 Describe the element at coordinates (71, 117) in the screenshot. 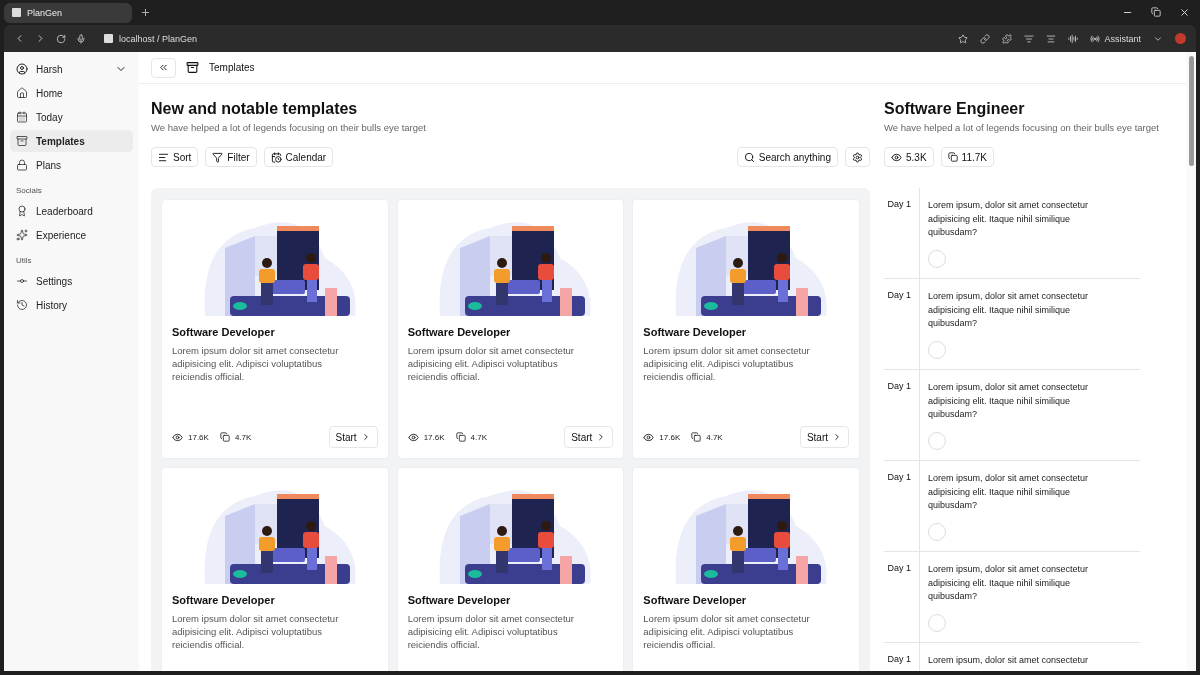

I see `sidebar-item: Today` at that location.